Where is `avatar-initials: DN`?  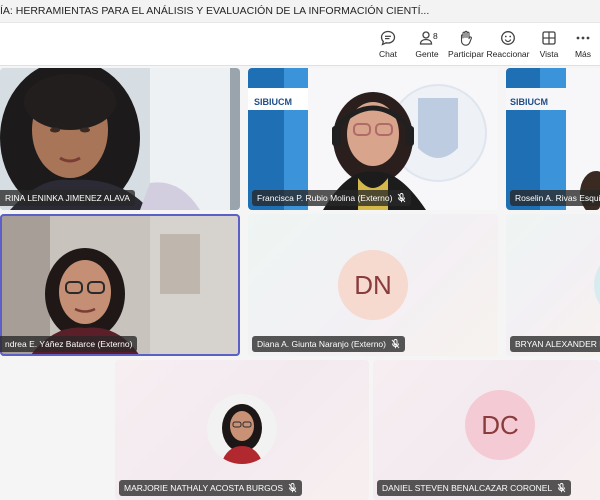 avatar-initials: DN is located at coordinates (373, 284).